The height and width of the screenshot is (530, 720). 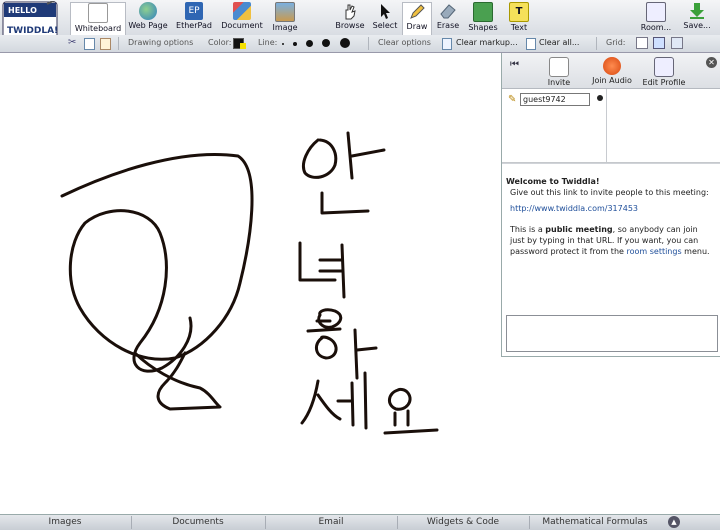 What do you see at coordinates (89, 44) in the screenshot?
I see `copy-icon` at bounding box center [89, 44].